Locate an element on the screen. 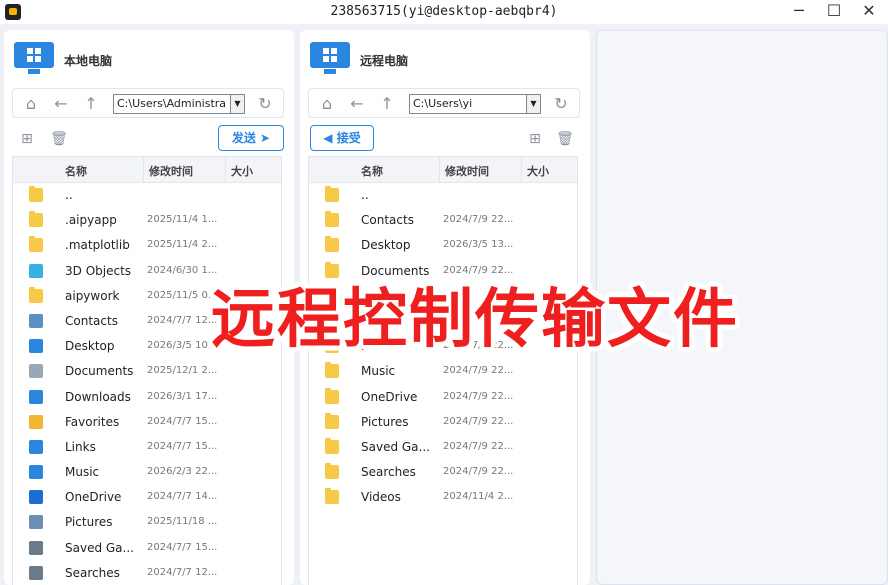 The width and height of the screenshot is (888, 585). close-button: ✕ is located at coordinates (869, 12).